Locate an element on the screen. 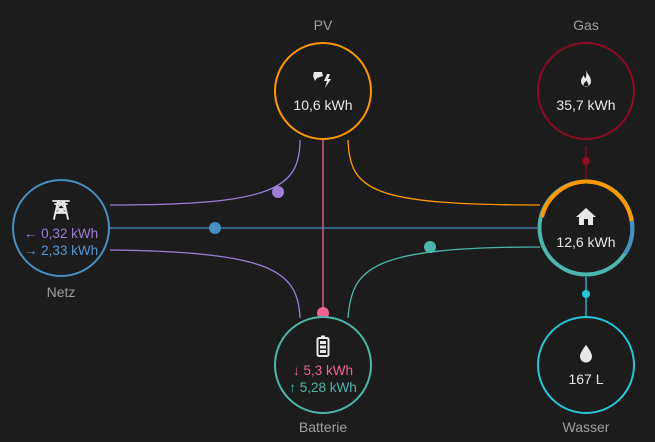 The height and width of the screenshot is (442, 655). flow-dot-gas-home is located at coordinates (586, 161).